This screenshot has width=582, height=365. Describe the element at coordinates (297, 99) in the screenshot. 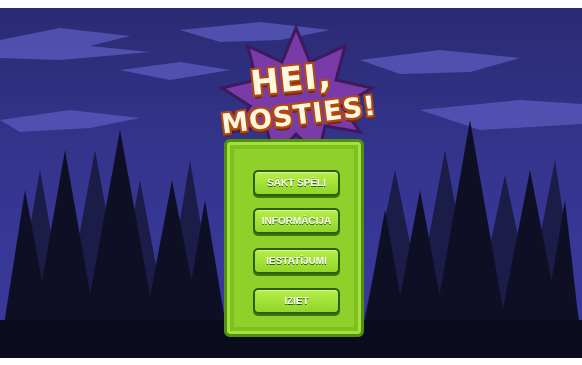

I see `game-logo: HEI, MOSTIES!` at that location.